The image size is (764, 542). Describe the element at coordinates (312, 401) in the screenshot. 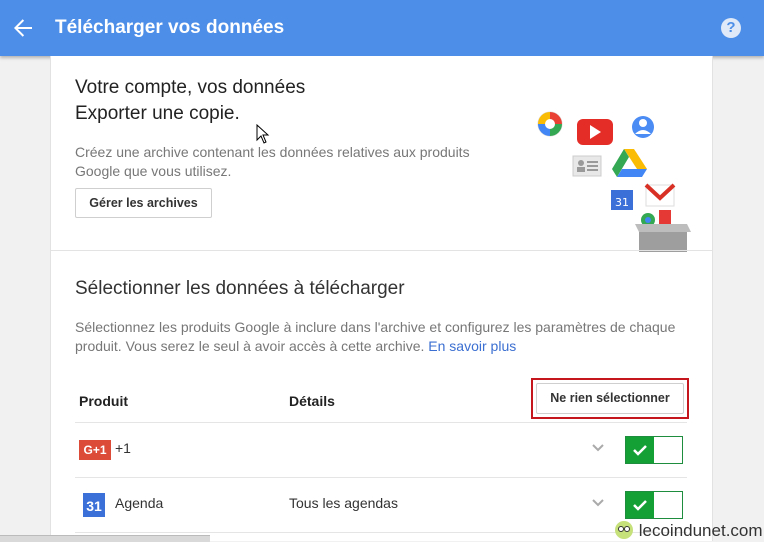

I see `column-header-details: Détails` at that location.